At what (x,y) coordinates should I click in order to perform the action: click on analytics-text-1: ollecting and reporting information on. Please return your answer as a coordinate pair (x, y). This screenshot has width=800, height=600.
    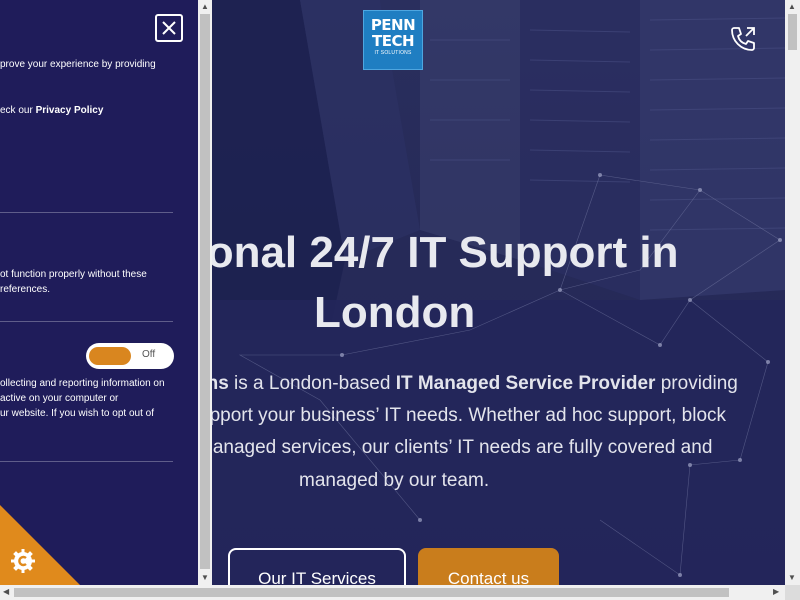
    Looking at the image, I should click on (82, 383).